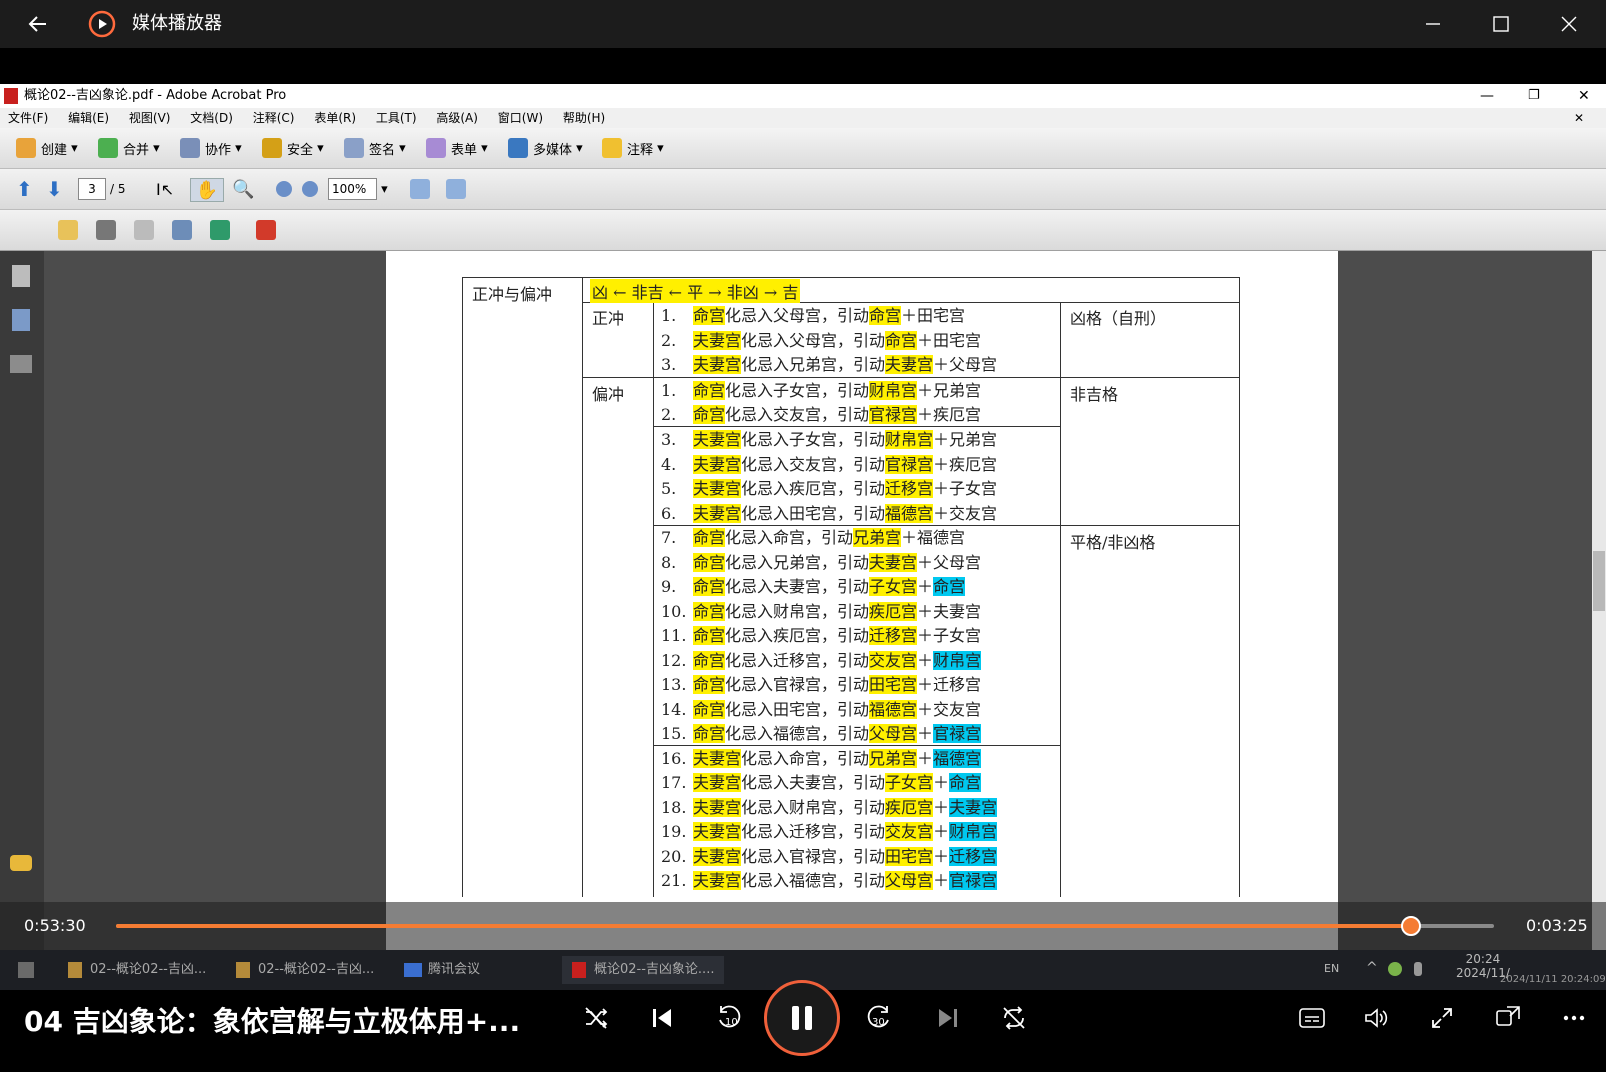  I want to click on previous-page-button: ⬆, so click(24, 189).